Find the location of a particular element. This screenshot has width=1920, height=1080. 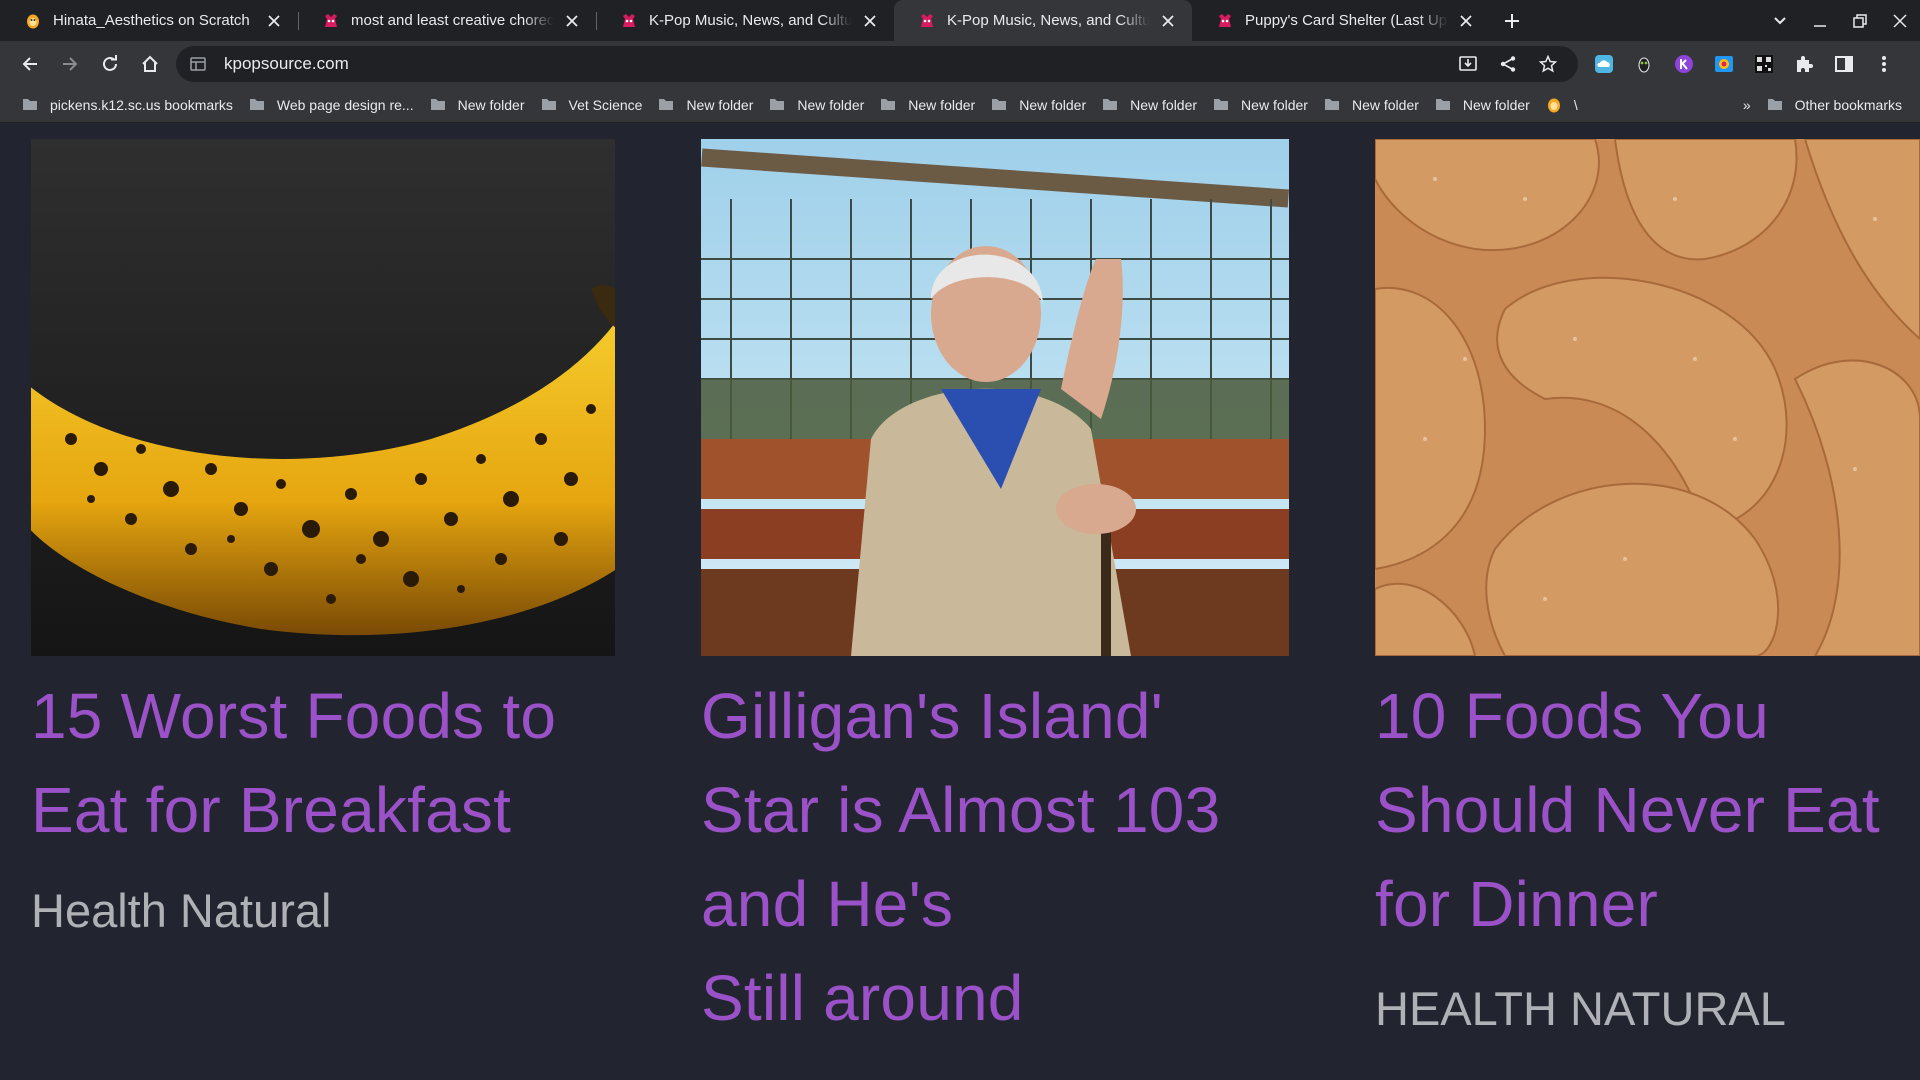

new-tab-button is located at coordinates (1512, 20).